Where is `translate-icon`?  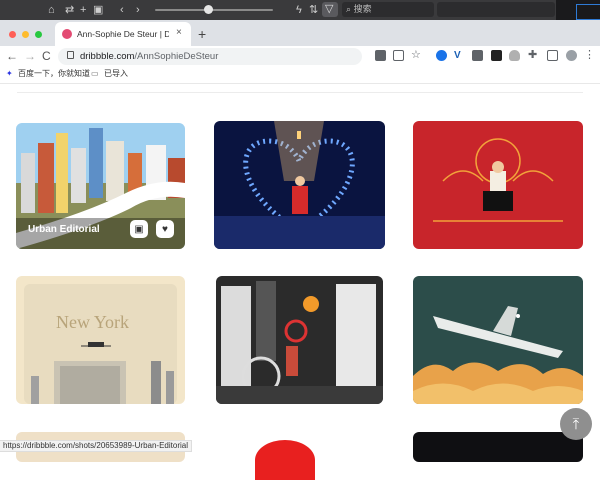 translate-icon is located at coordinates (380, 55).